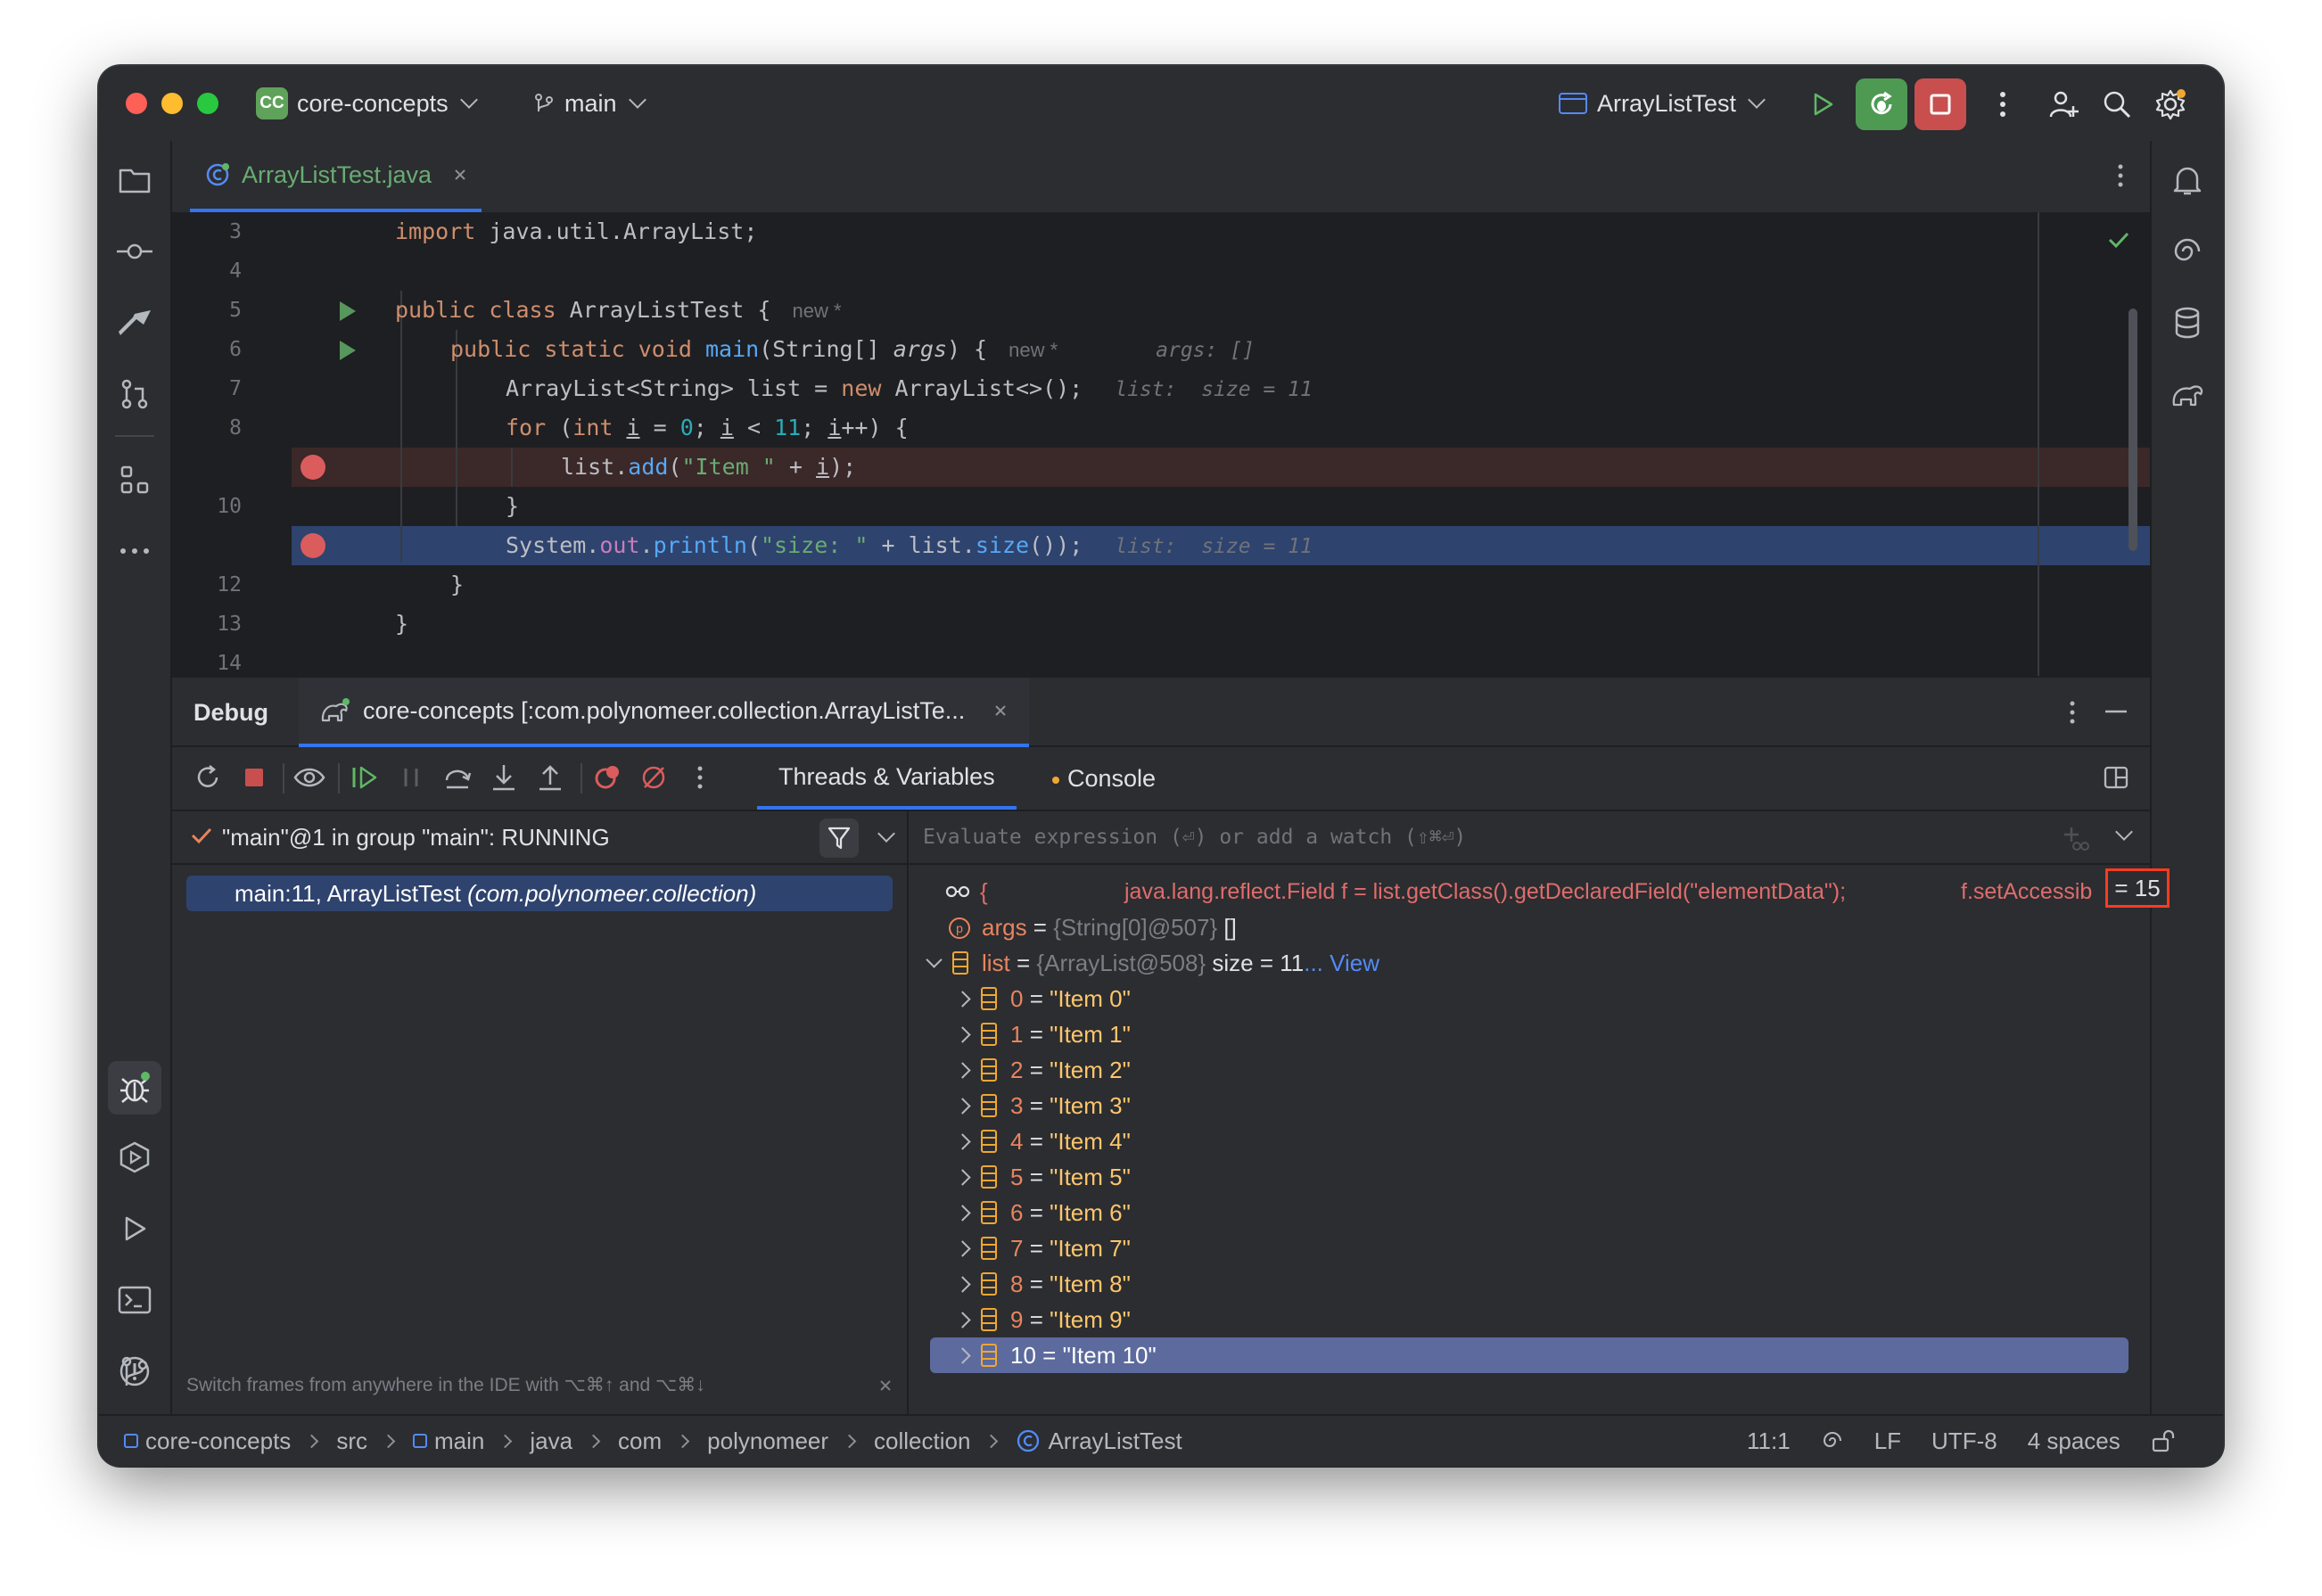 The height and width of the screenshot is (1596, 2322). What do you see at coordinates (457, 777) in the screenshot?
I see `step-over-button` at bounding box center [457, 777].